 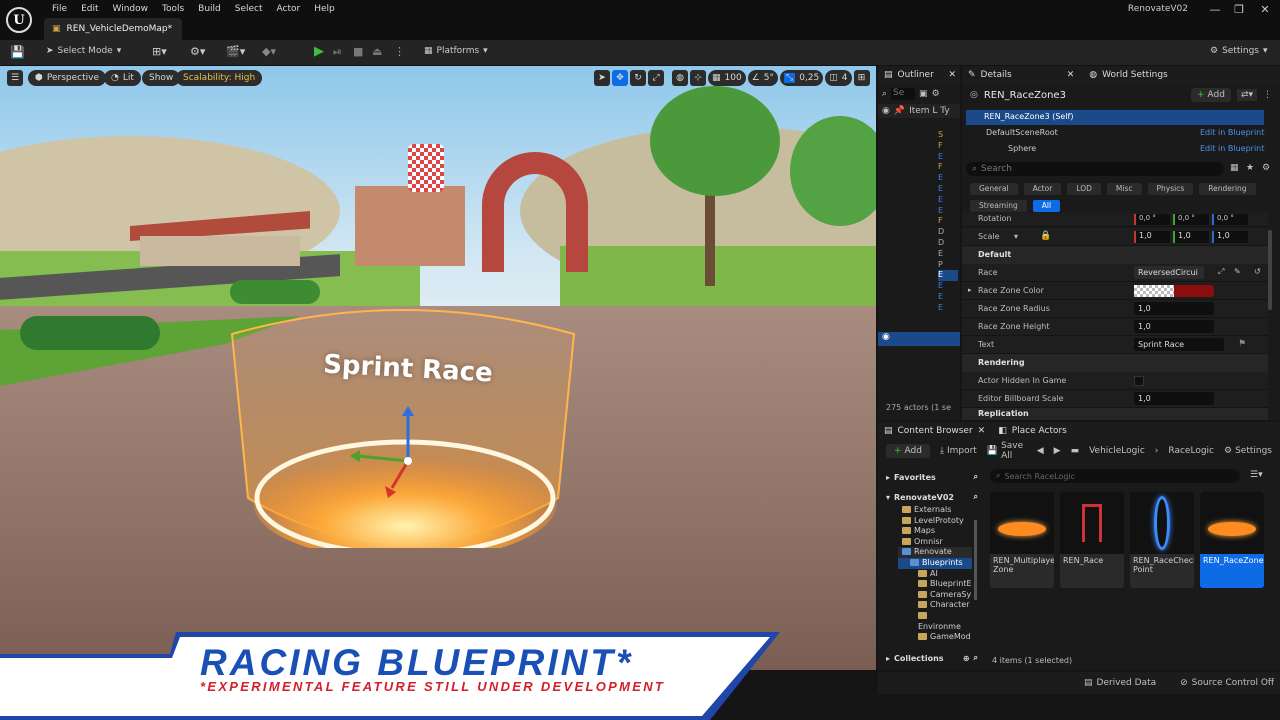 What do you see at coordinates (970, 290) in the screenshot?
I see `chevron-right-icon: ▸` at bounding box center [970, 290].